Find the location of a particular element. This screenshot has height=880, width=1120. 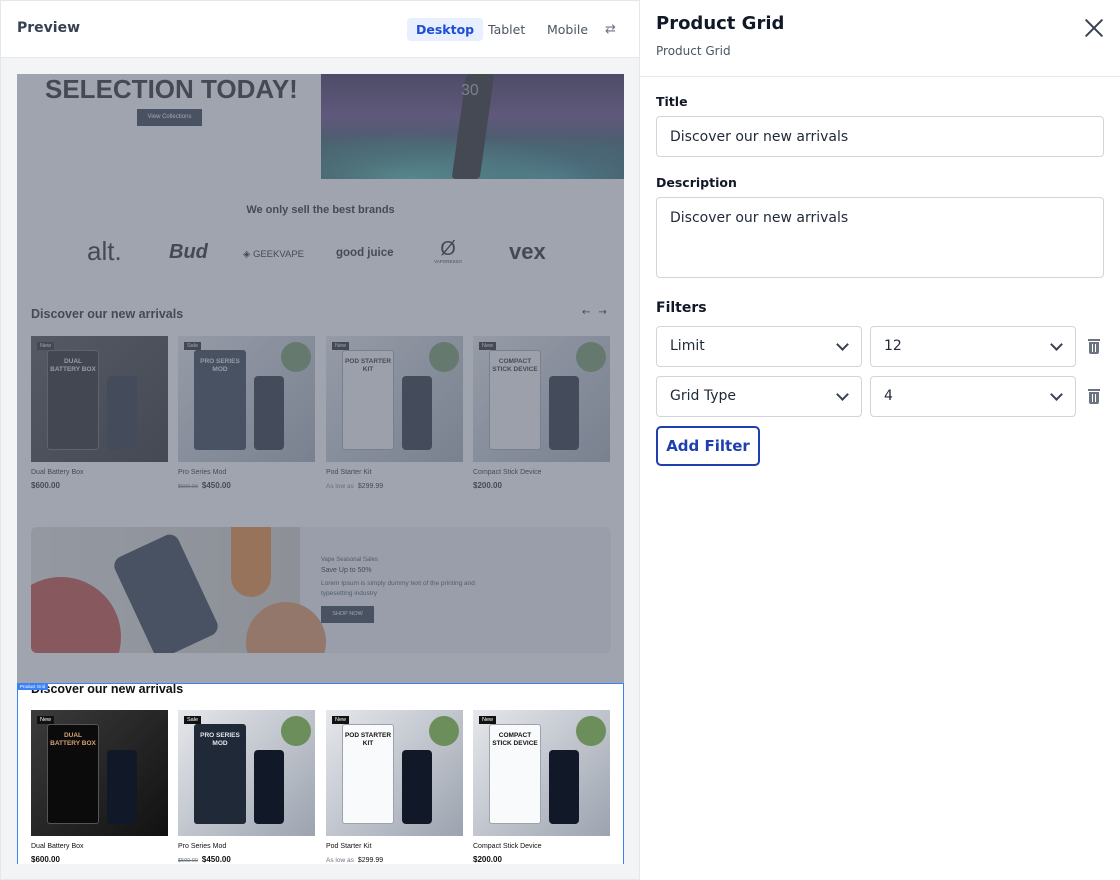

description-label: Description is located at coordinates (696, 182).